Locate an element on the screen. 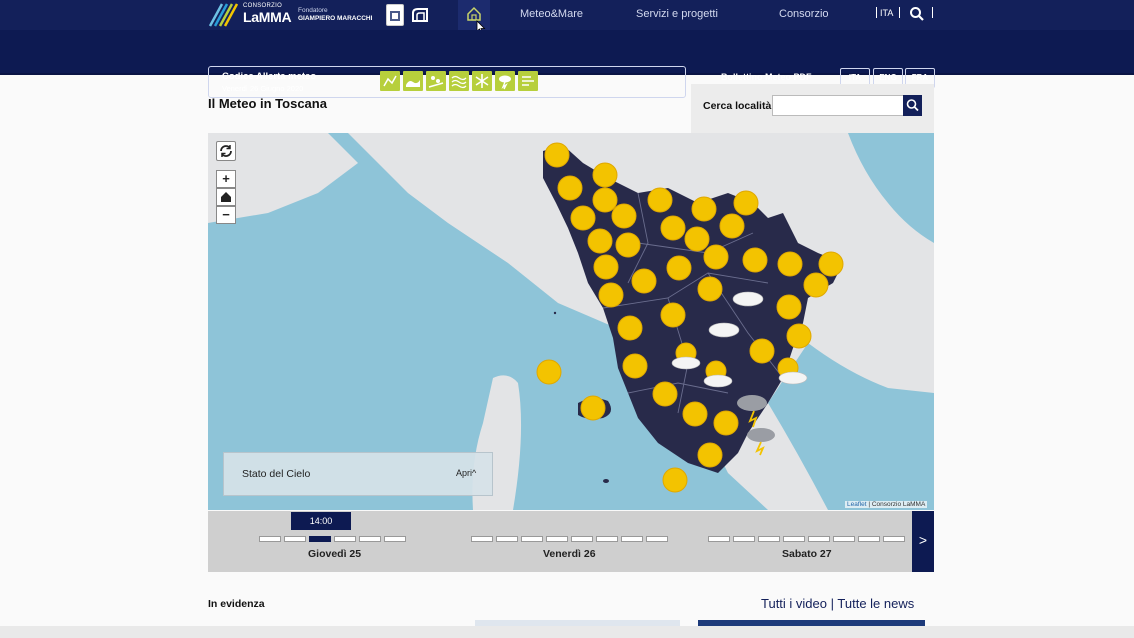 This screenshot has height=638, width=1134. stato-del-cielo-panel: Stato del Cielo Apri^ is located at coordinates (358, 474).